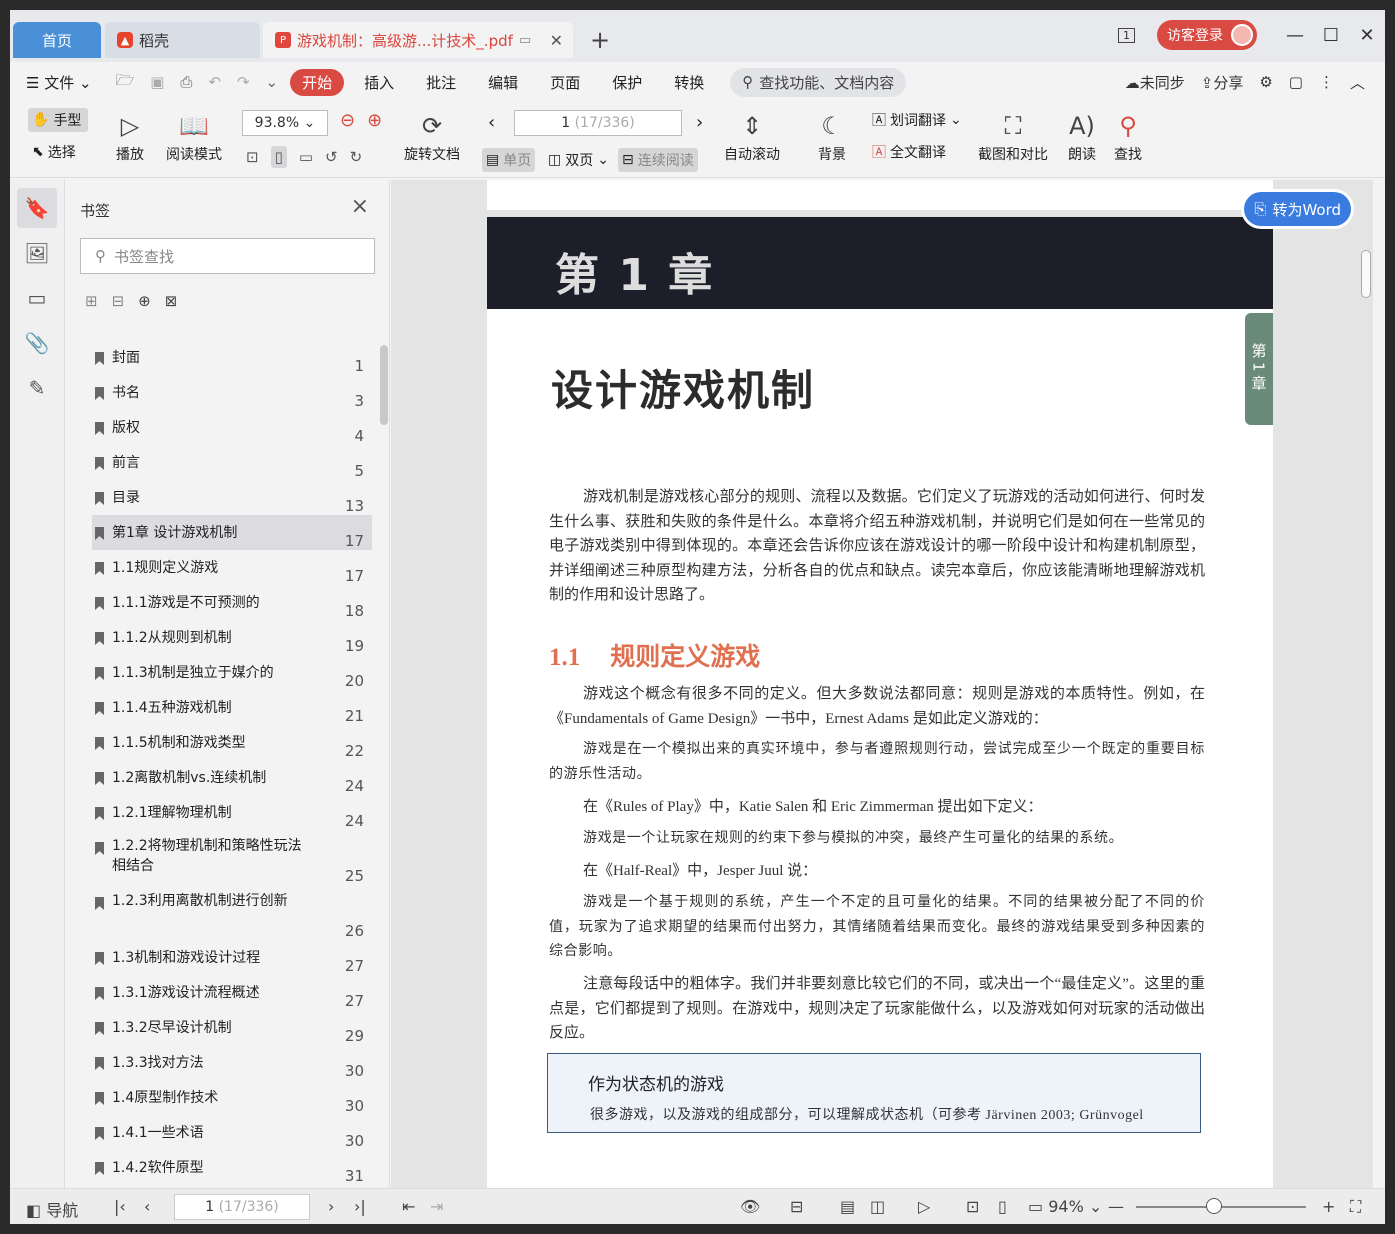  What do you see at coordinates (1295, 35) in the screenshot?
I see `minimize-icon: —` at bounding box center [1295, 35].